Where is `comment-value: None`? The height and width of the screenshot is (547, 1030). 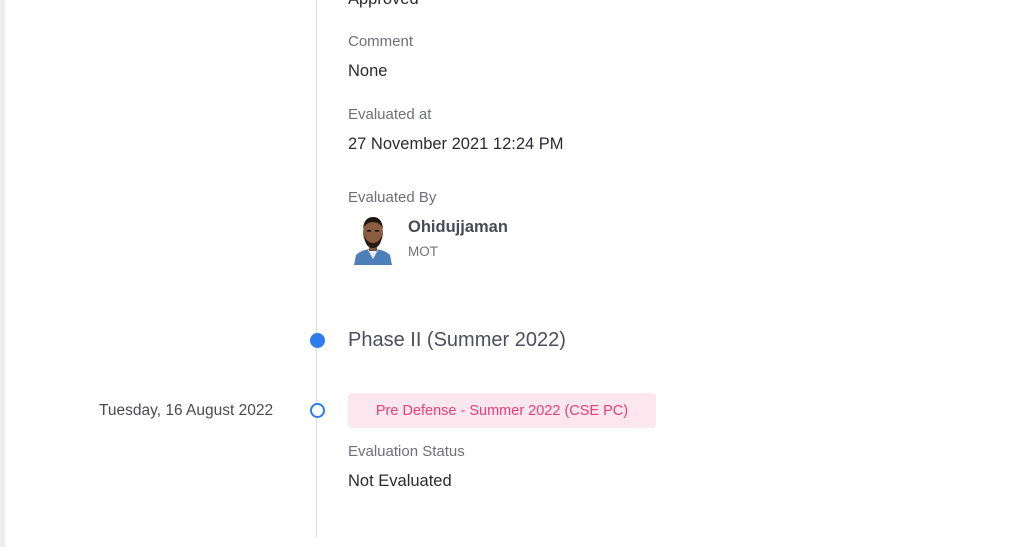
comment-value: None is located at coordinates (368, 71).